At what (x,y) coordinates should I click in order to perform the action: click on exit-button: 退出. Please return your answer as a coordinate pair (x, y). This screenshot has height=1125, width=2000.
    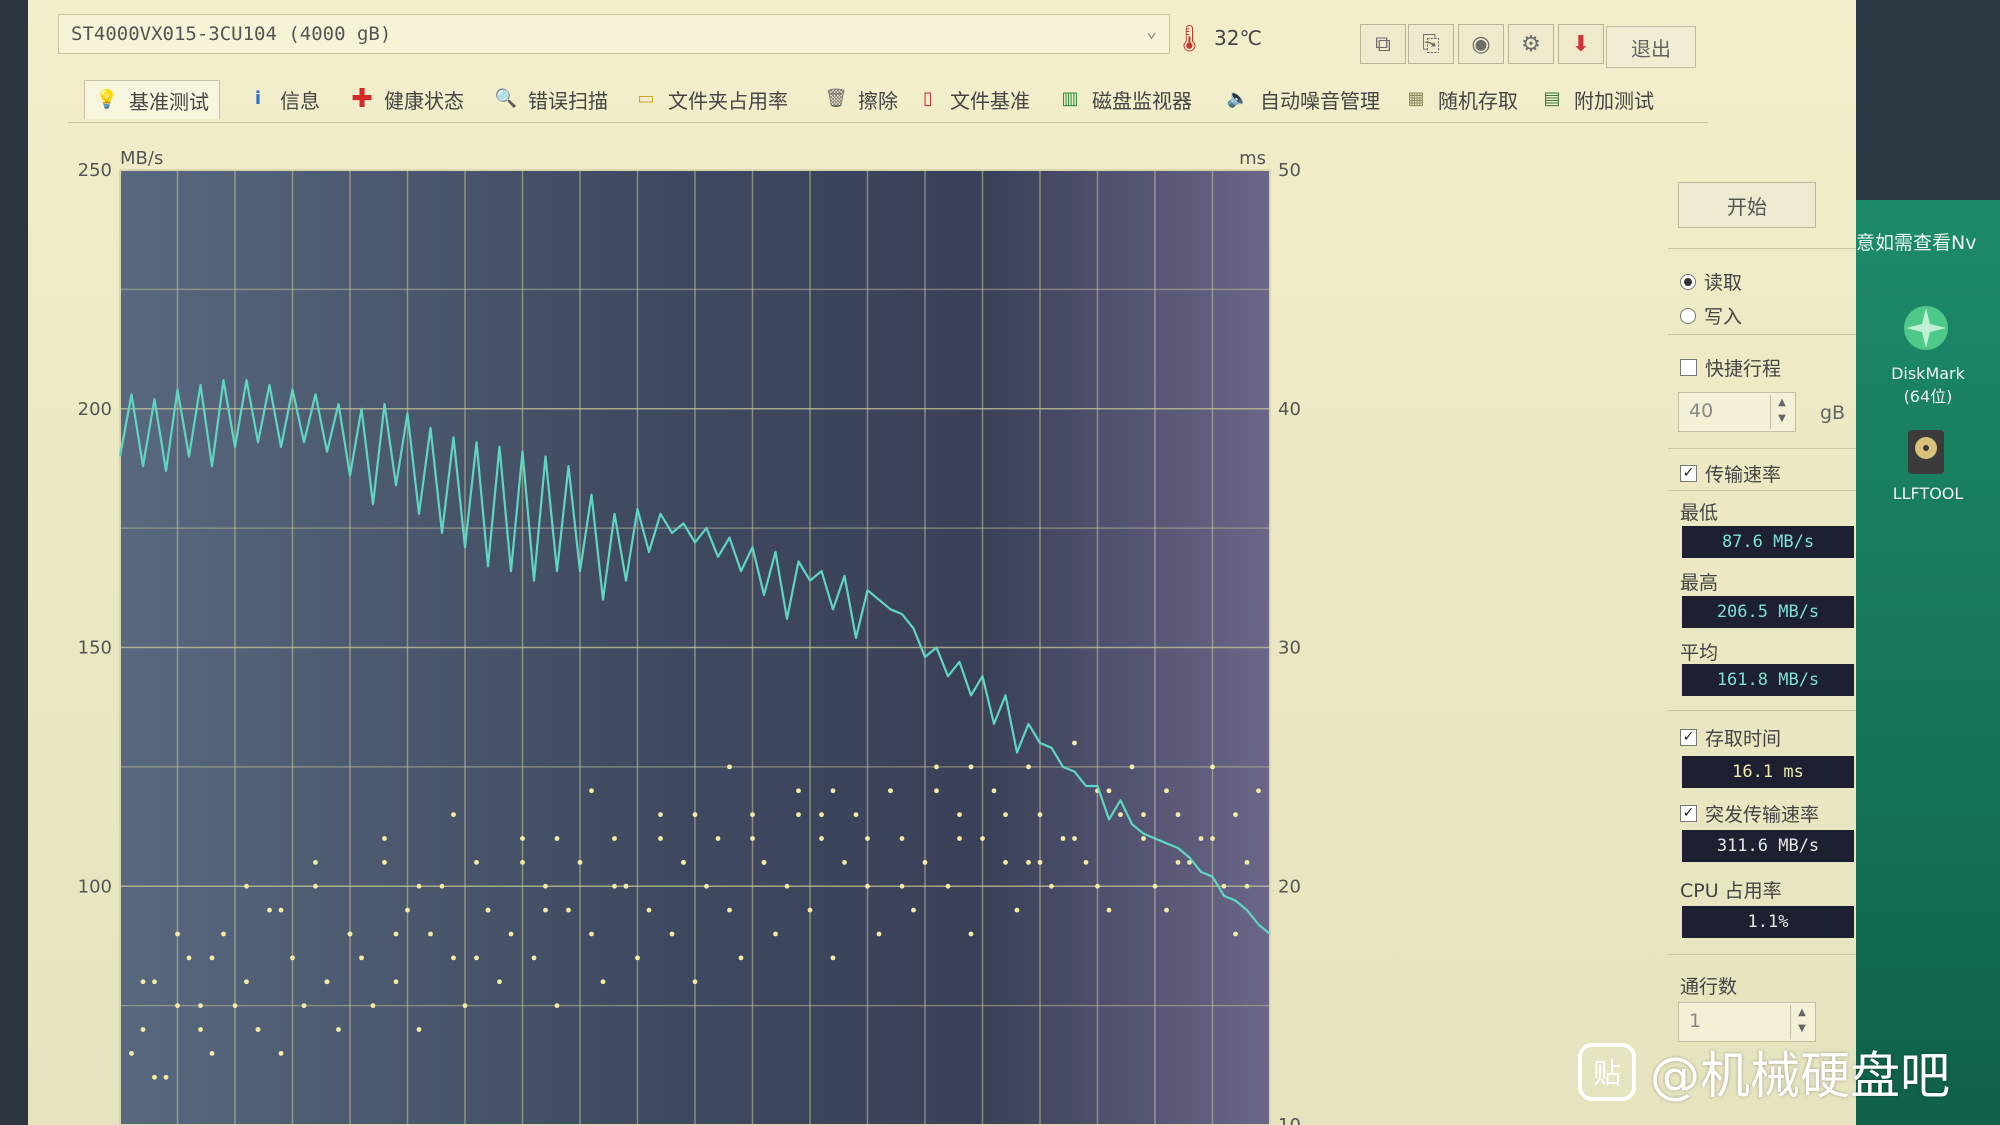
    Looking at the image, I should click on (1651, 47).